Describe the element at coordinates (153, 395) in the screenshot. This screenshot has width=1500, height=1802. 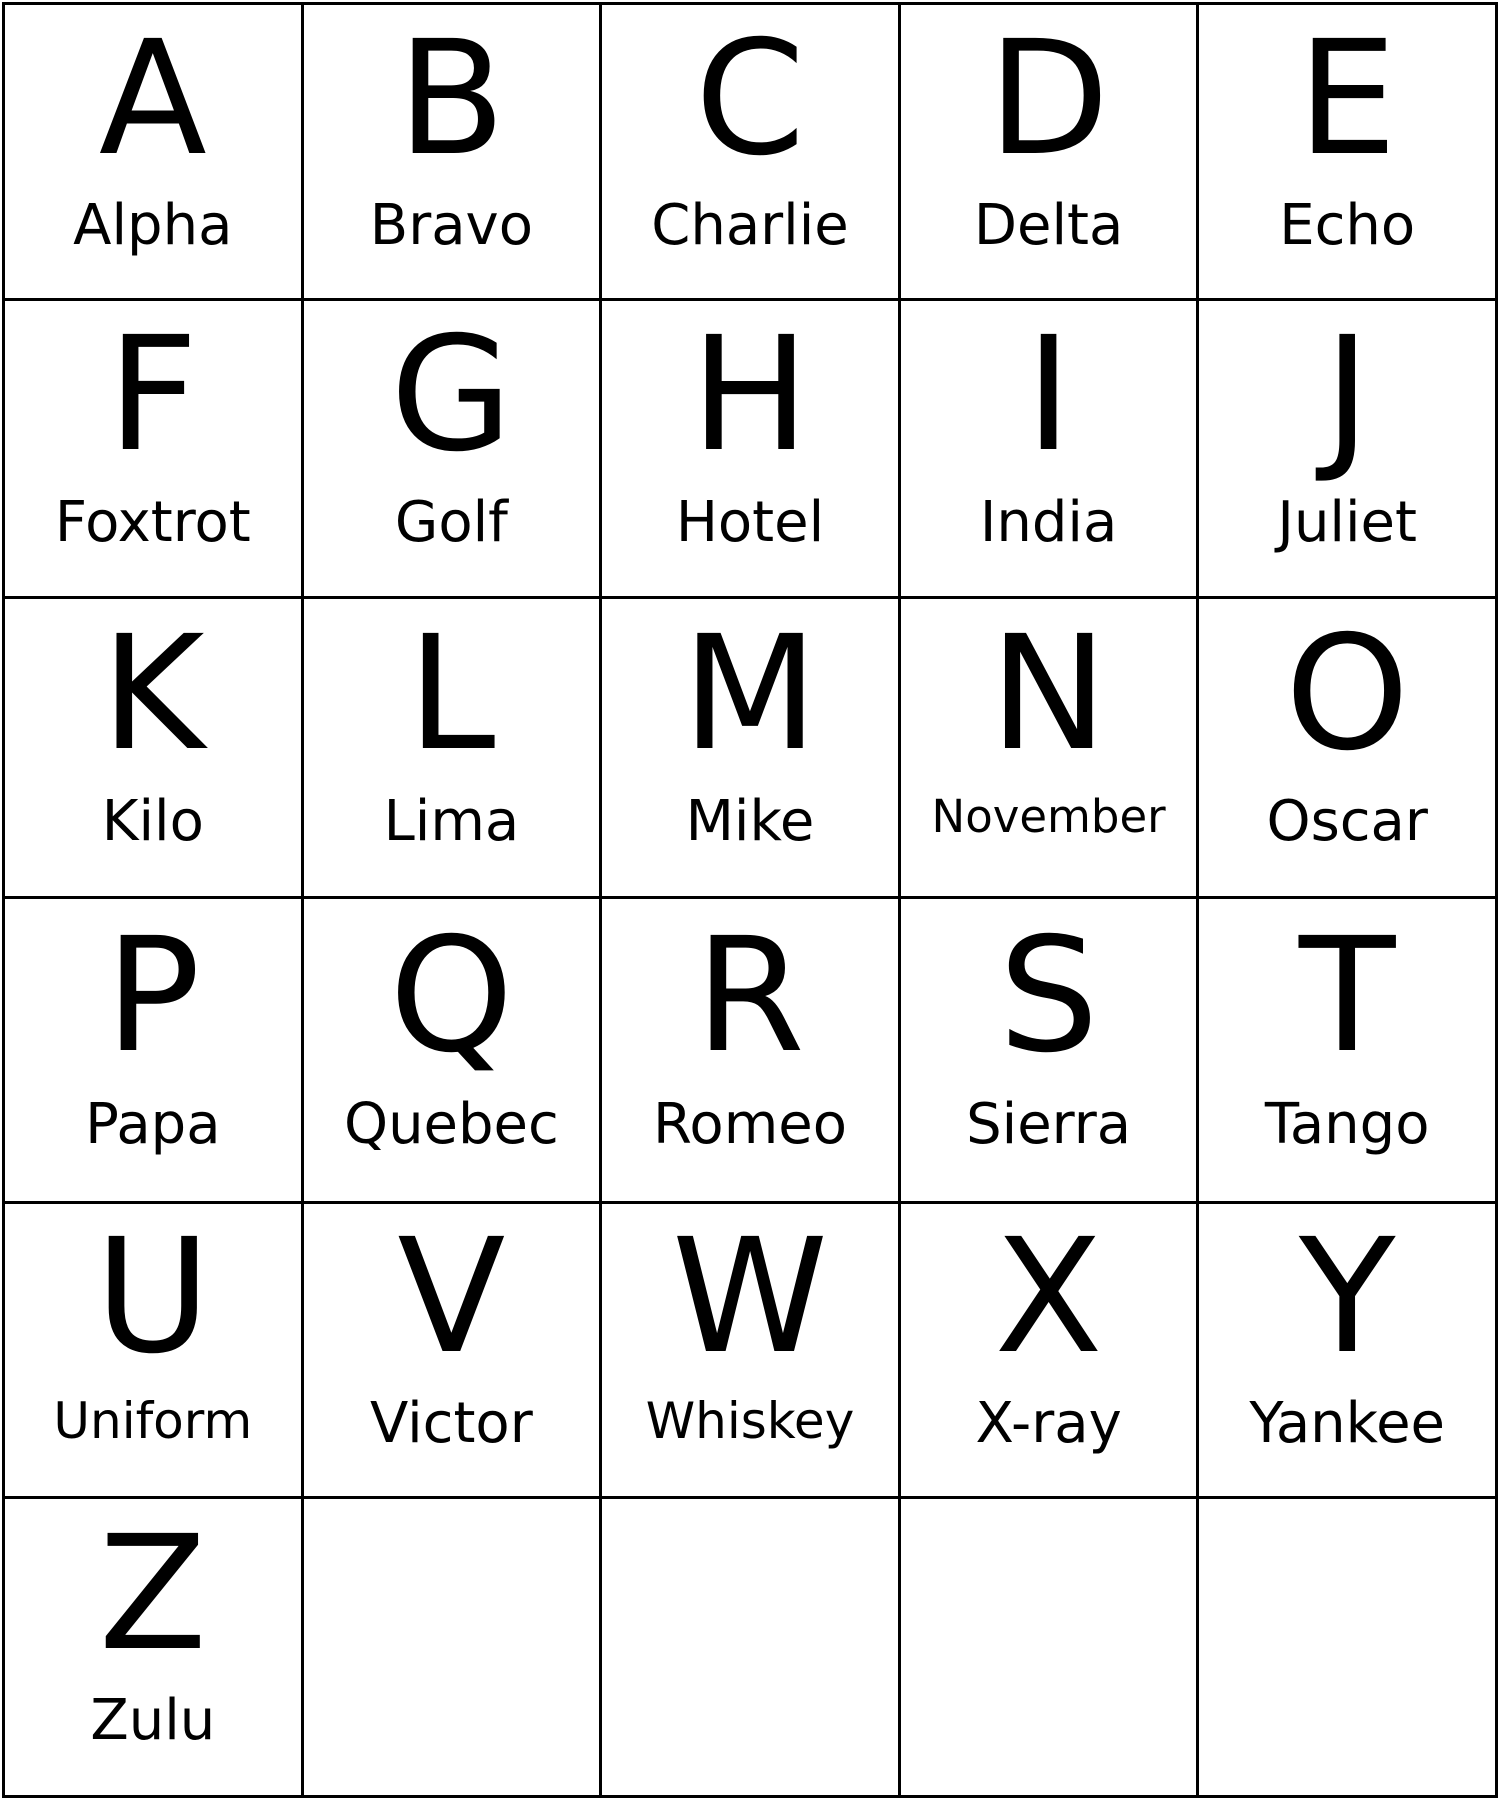
I see `cell-letter: F` at that location.